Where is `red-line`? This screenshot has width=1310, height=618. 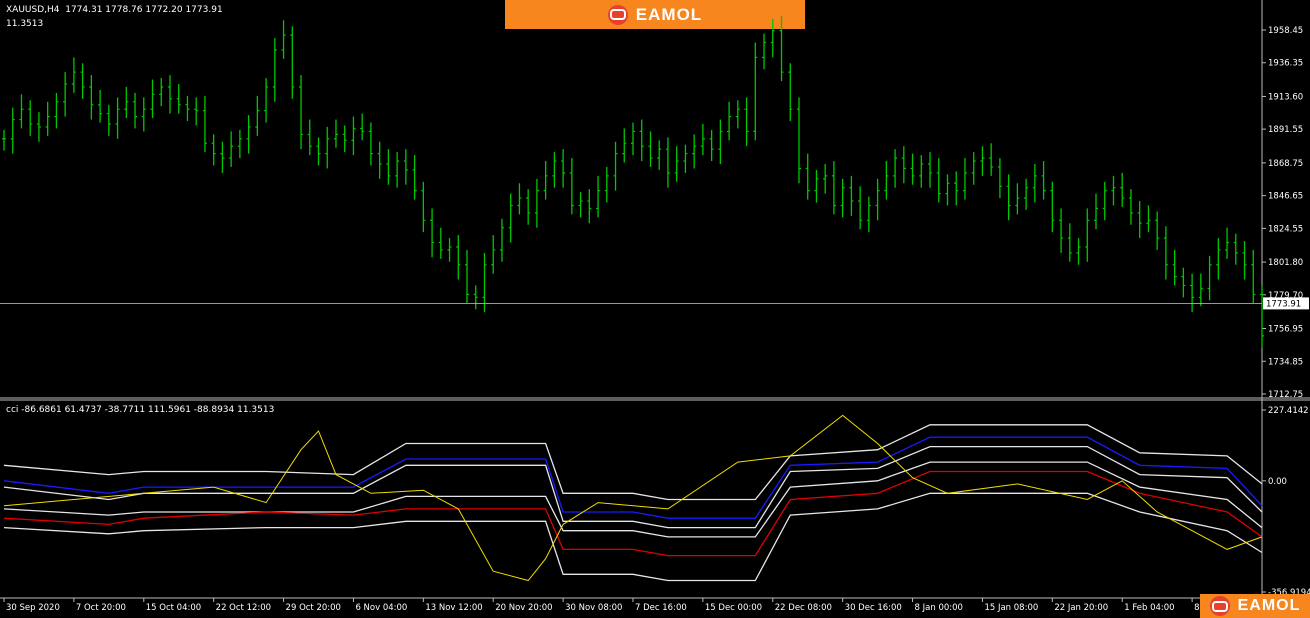
red-line is located at coordinates (633, 513).